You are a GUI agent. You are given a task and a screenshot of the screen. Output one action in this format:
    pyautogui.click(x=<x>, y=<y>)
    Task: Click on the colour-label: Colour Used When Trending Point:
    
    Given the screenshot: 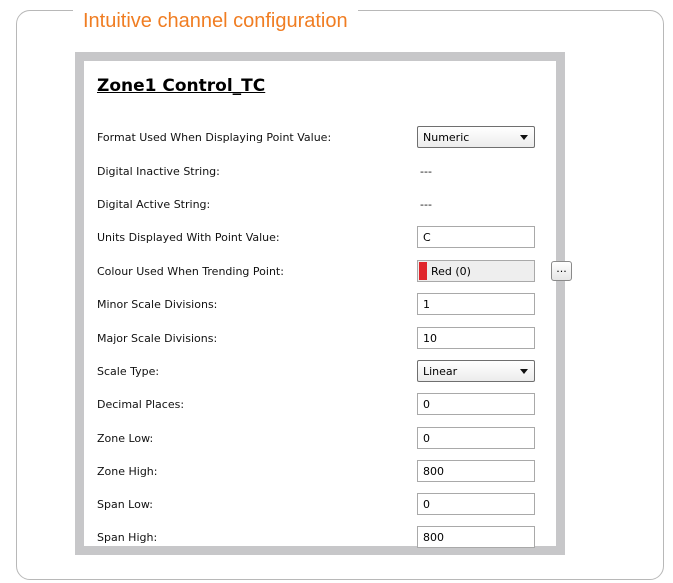 What is the action you would take?
    pyautogui.click(x=190, y=271)
    